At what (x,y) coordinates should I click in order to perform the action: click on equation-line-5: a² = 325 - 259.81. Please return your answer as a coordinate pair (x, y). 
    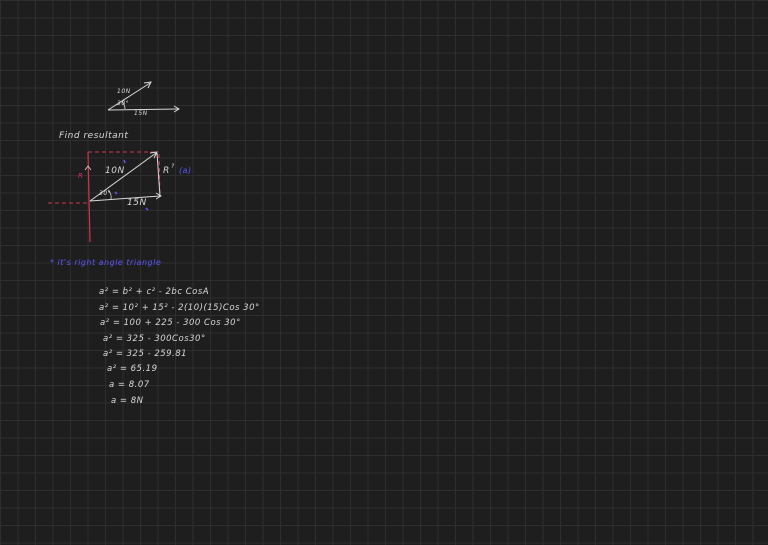
    Looking at the image, I should click on (145, 354).